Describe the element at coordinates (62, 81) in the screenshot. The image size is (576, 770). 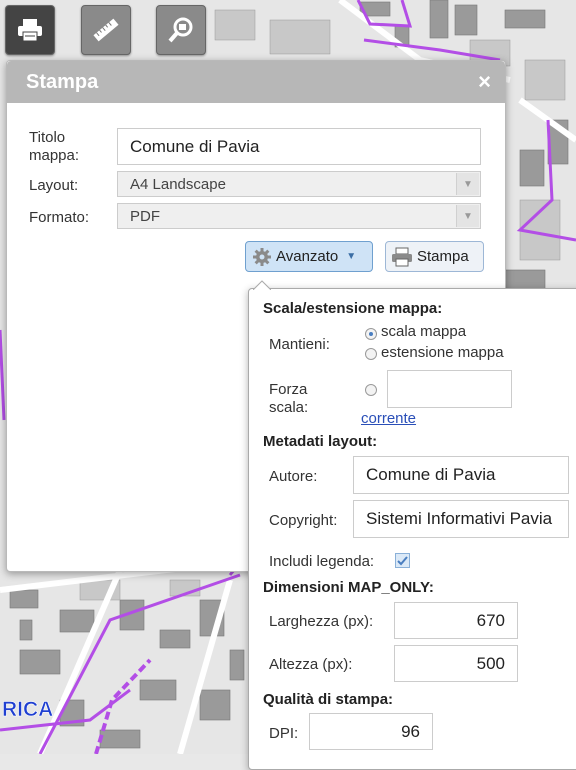
I see `dialog-title: Stampa` at that location.